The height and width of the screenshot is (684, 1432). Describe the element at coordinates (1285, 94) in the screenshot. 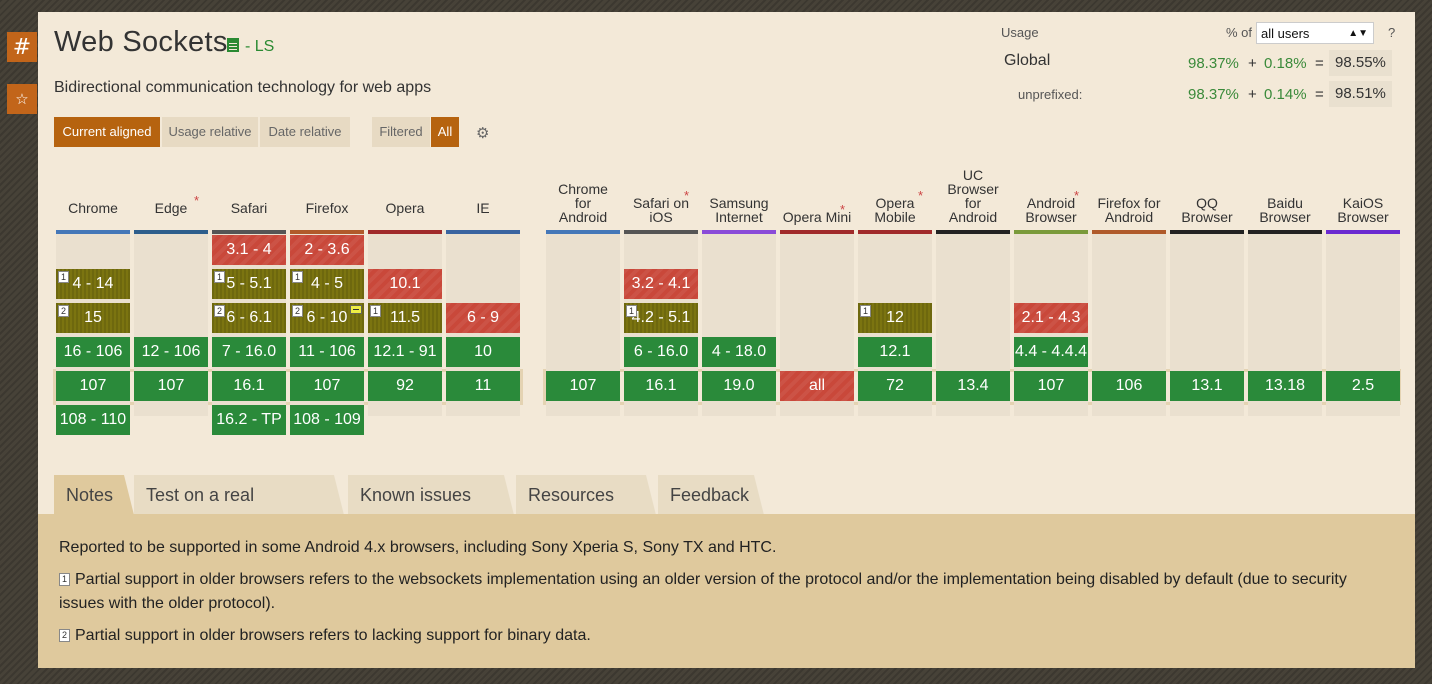

I see `unprefixed-partial: 0.14%` at that location.